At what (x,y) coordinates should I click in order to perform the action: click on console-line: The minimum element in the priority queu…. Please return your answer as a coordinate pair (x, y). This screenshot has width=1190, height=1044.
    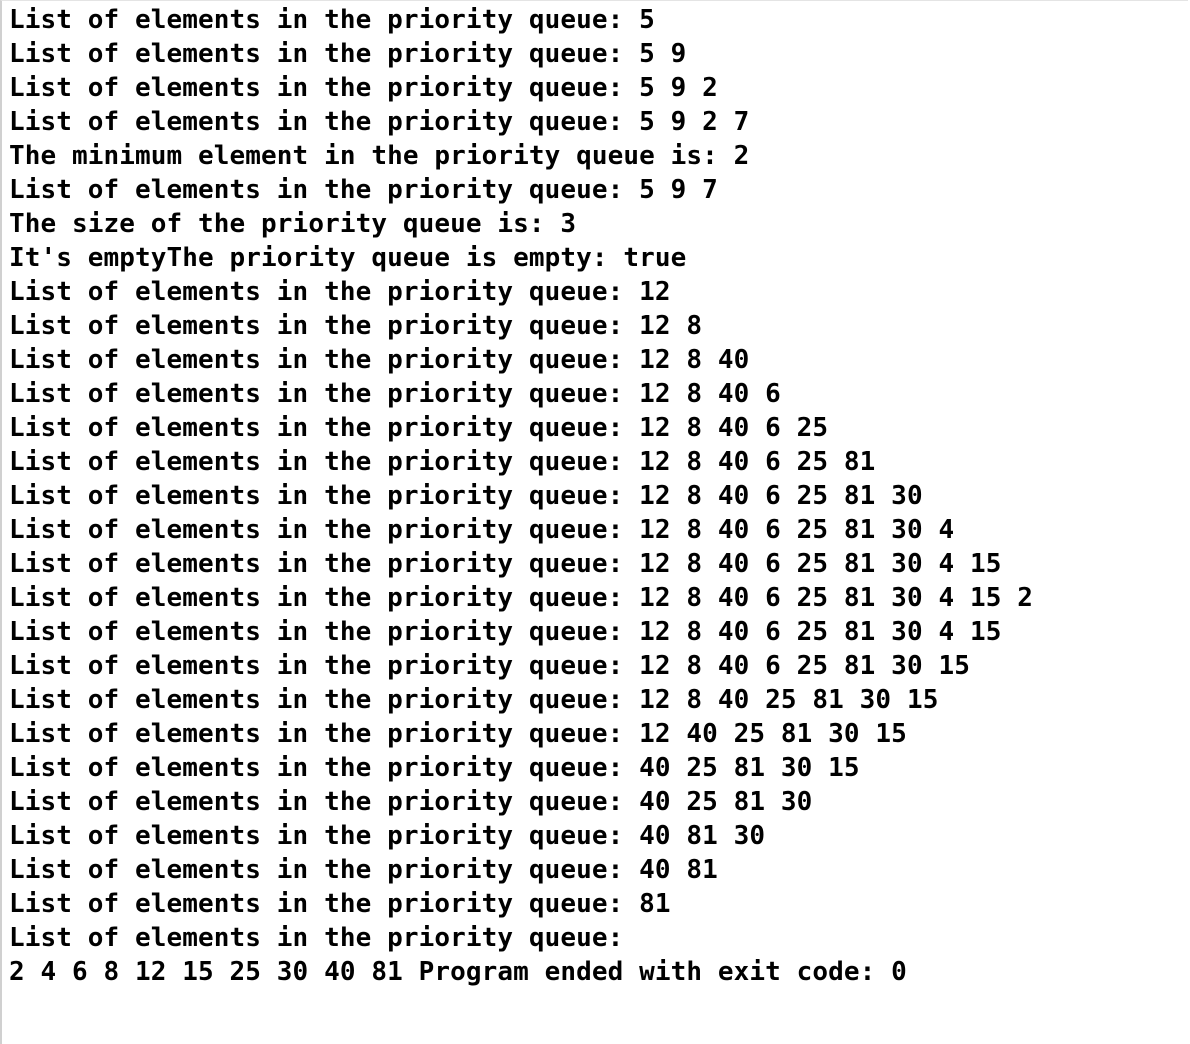
    Looking at the image, I should click on (379, 156).